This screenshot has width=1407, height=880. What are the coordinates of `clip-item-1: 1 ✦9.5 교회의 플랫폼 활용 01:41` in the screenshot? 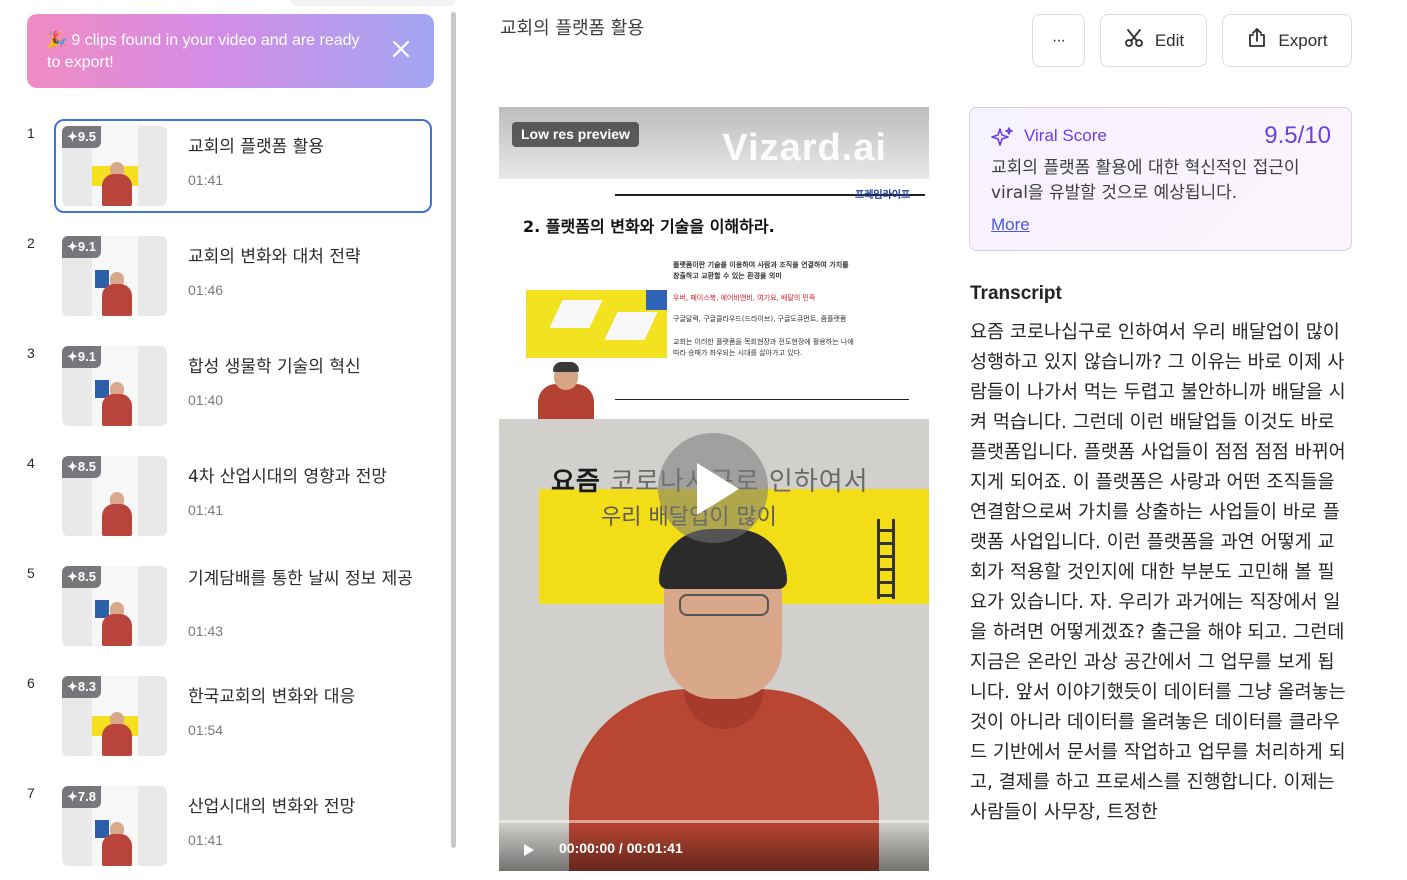 It's located at (229, 167).